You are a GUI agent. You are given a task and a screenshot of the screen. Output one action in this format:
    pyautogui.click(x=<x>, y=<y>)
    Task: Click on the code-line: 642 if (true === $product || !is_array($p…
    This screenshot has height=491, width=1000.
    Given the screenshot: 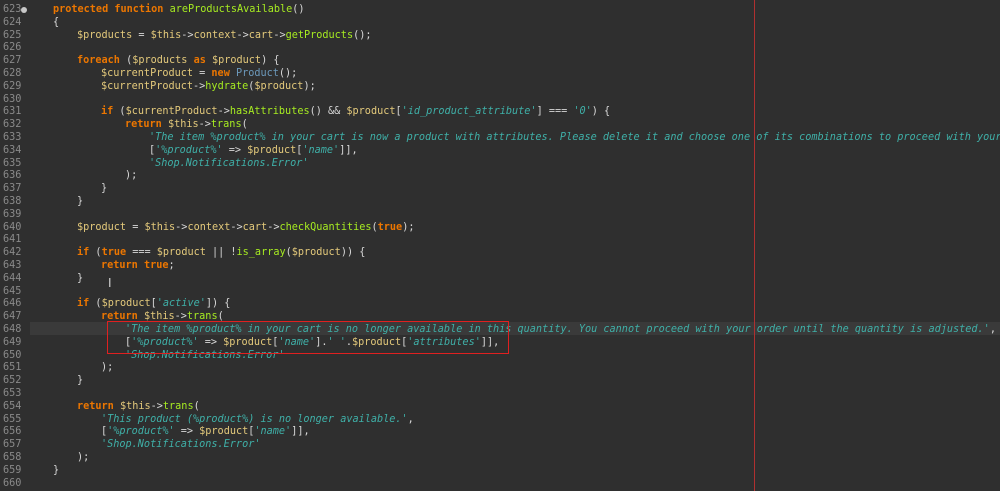 What is the action you would take?
    pyautogui.click(x=500, y=253)
    